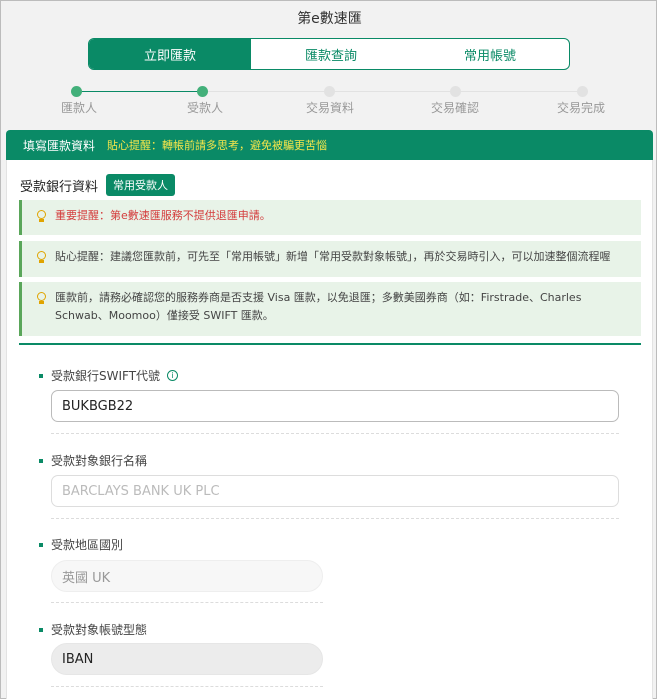 This screenshot has width=657, height=699. I want to click on swift-input: BUKBGB22, so click(335, 406).